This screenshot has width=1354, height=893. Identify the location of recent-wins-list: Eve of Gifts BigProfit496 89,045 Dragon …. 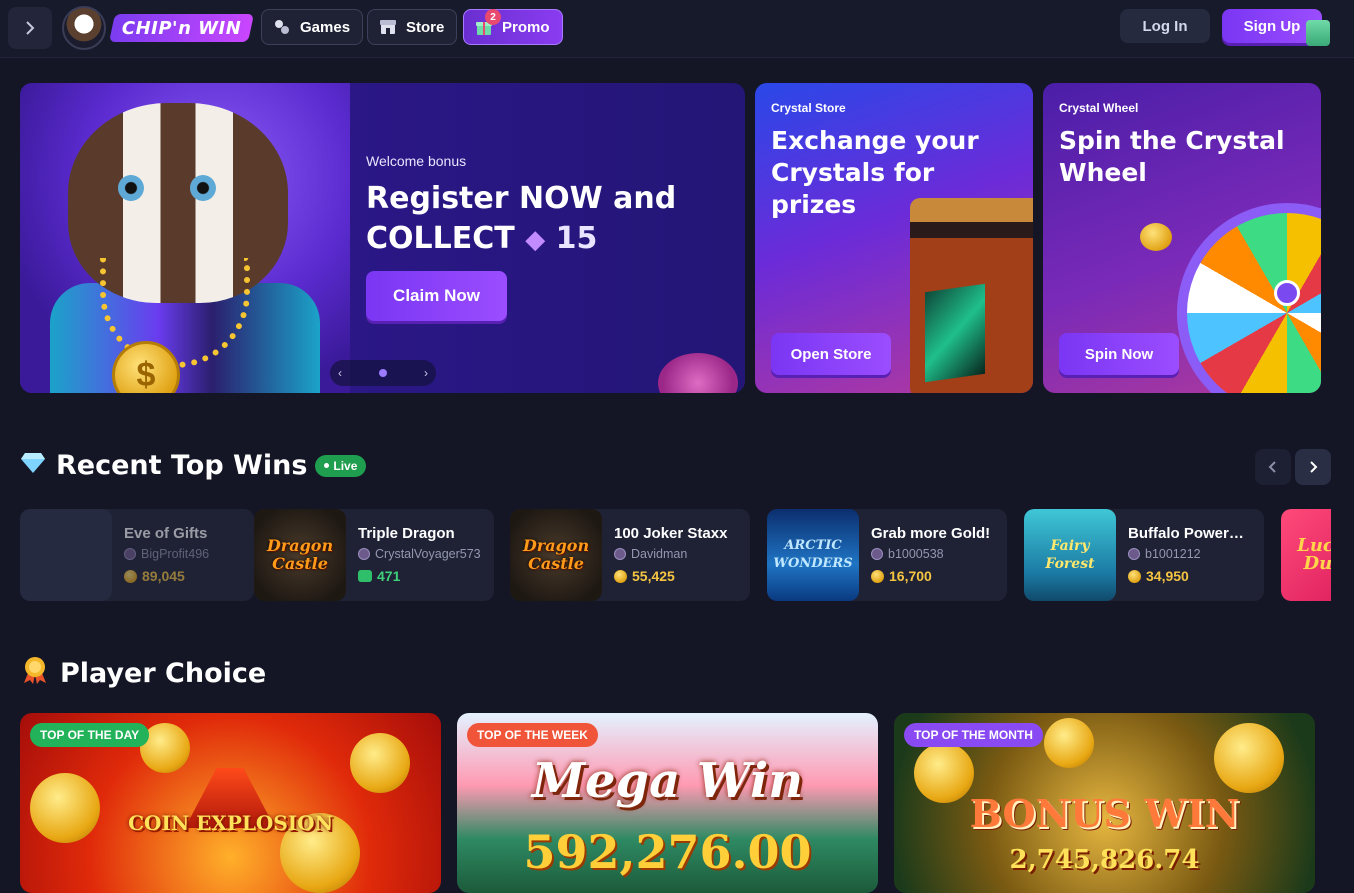
(675, 555).